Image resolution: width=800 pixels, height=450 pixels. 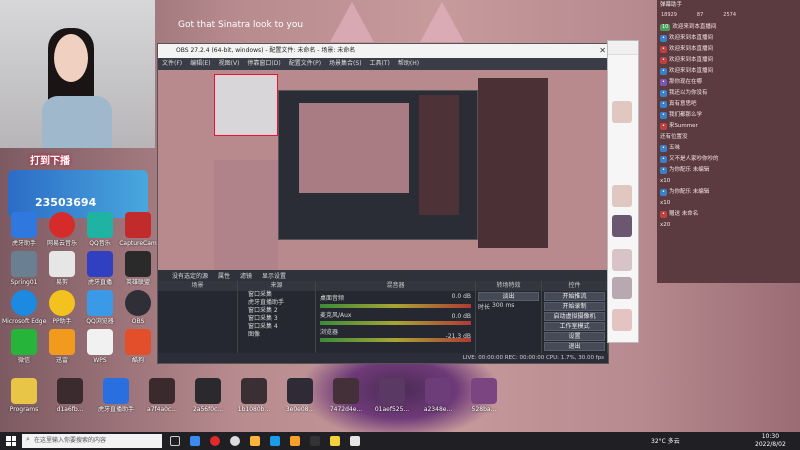 What do you see at coordinates (276, 295) in the screenshot?
I see `source-item: 窗口采集` at bounding box center [276, 295].